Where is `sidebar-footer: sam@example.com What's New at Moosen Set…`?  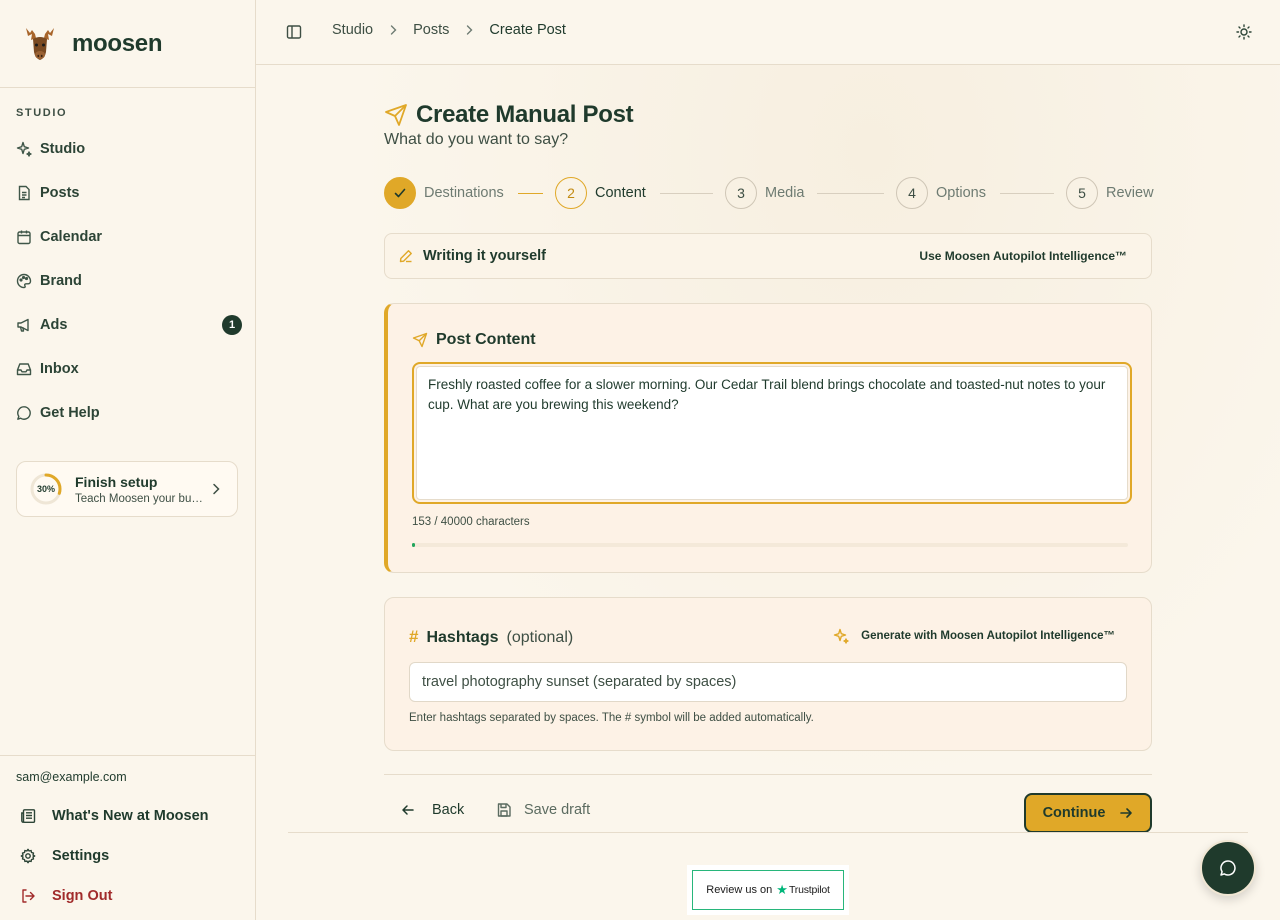
sidebar-footer: sam@example.com What's New at Moosen Set… is located at coordinates (127, 835).